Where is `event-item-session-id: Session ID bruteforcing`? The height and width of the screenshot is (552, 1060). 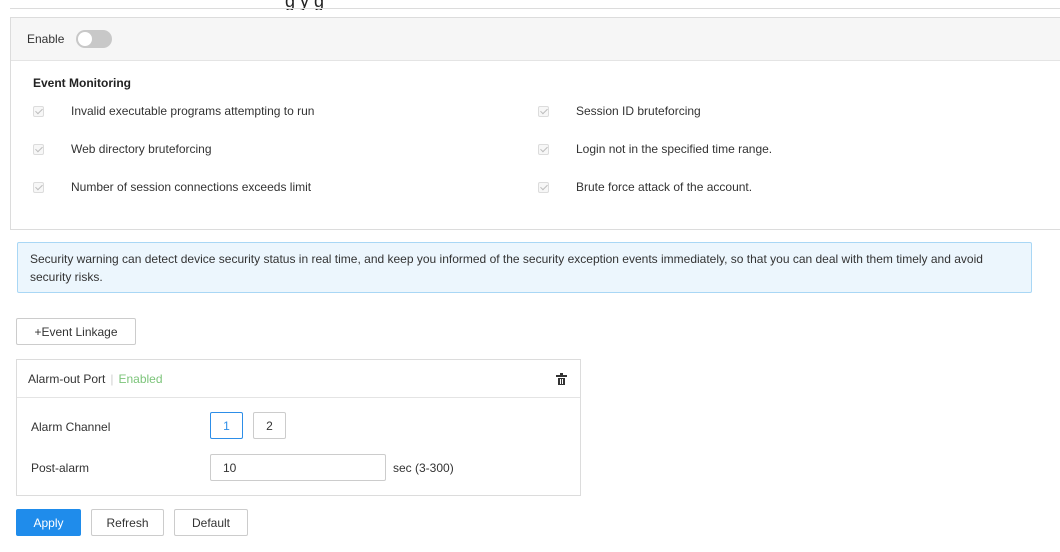 event-item-session-id: Session ID bruteforcing is located at coordinates (619, 111).